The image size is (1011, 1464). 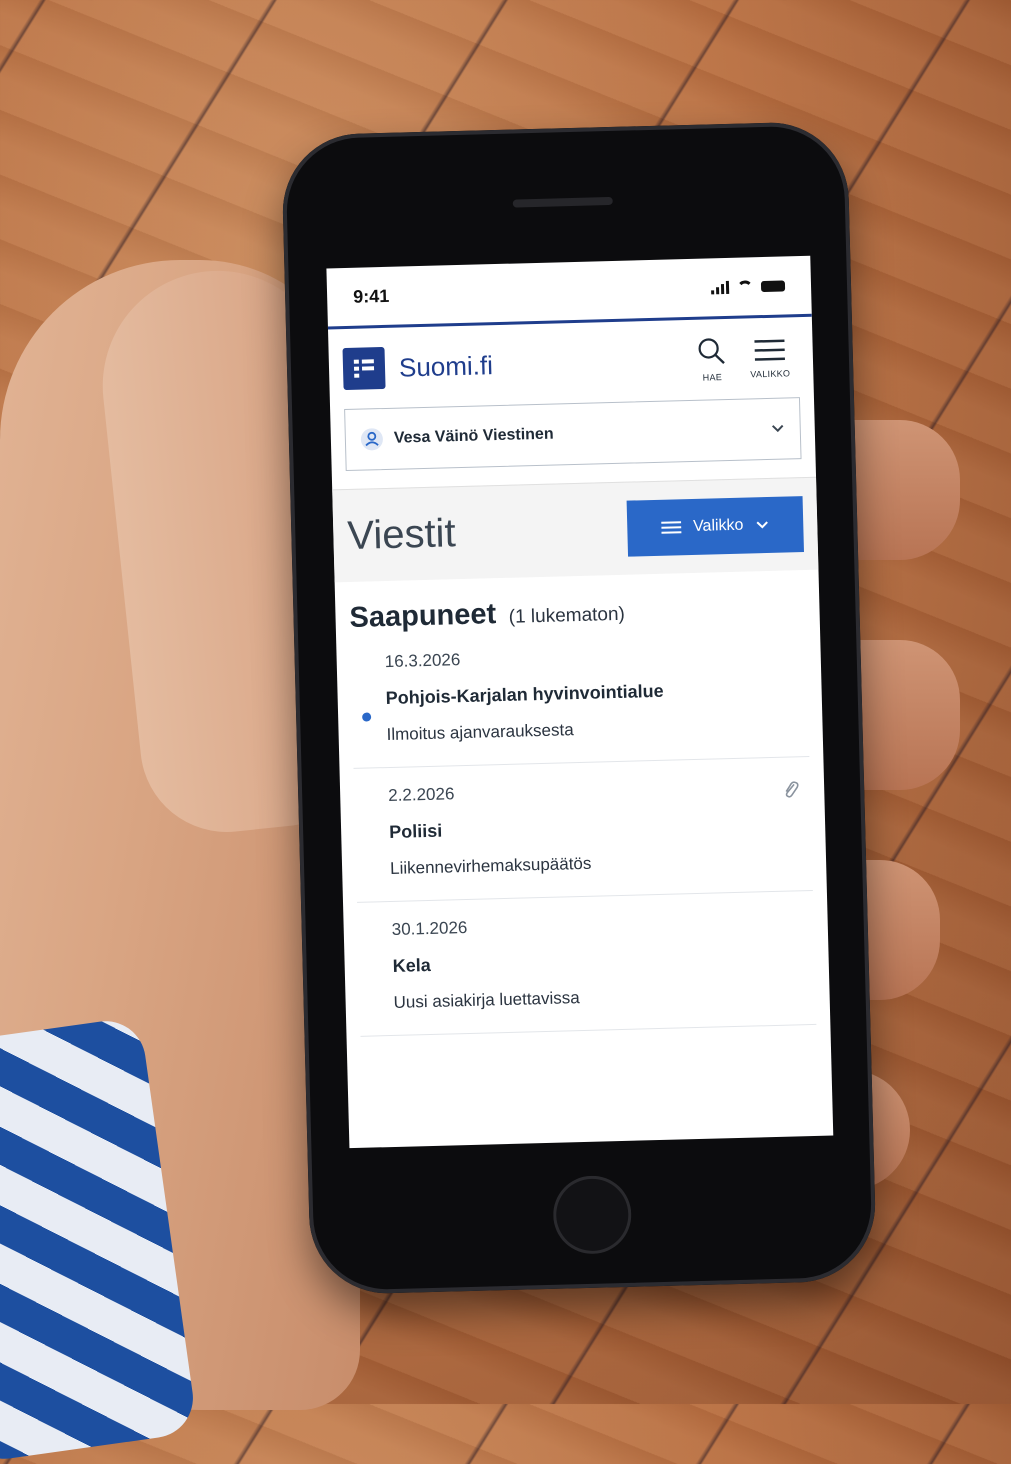 What do you see at coordinates (371, 439) in the screenshot?
I see `user-icon` at bounding box center [371, 439].